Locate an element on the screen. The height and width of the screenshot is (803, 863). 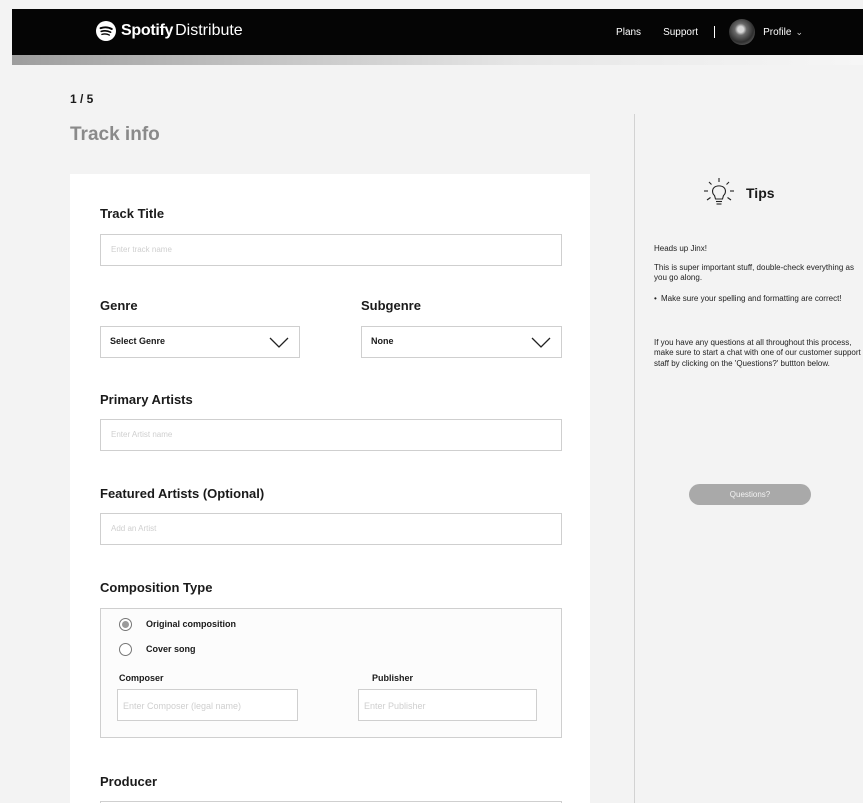
primary-artists-label: Primary Artists is located at coordinates (146, 399).